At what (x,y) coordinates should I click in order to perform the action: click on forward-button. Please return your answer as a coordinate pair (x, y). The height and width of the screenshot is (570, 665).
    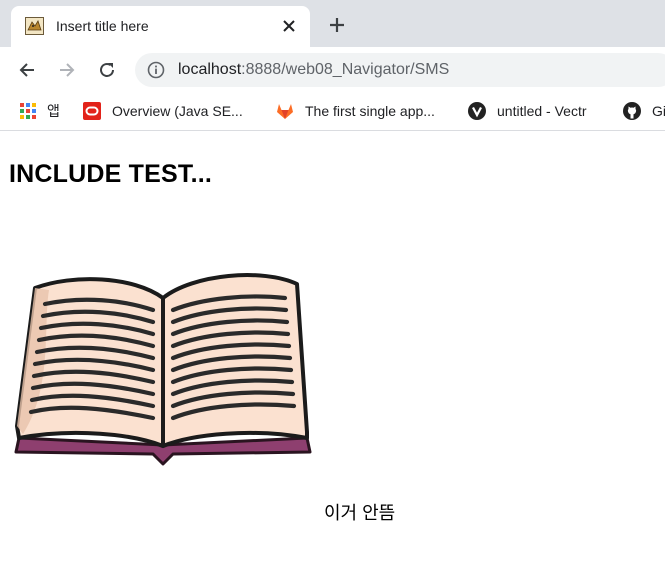
    Looking at the image, I should click on (67, 70).